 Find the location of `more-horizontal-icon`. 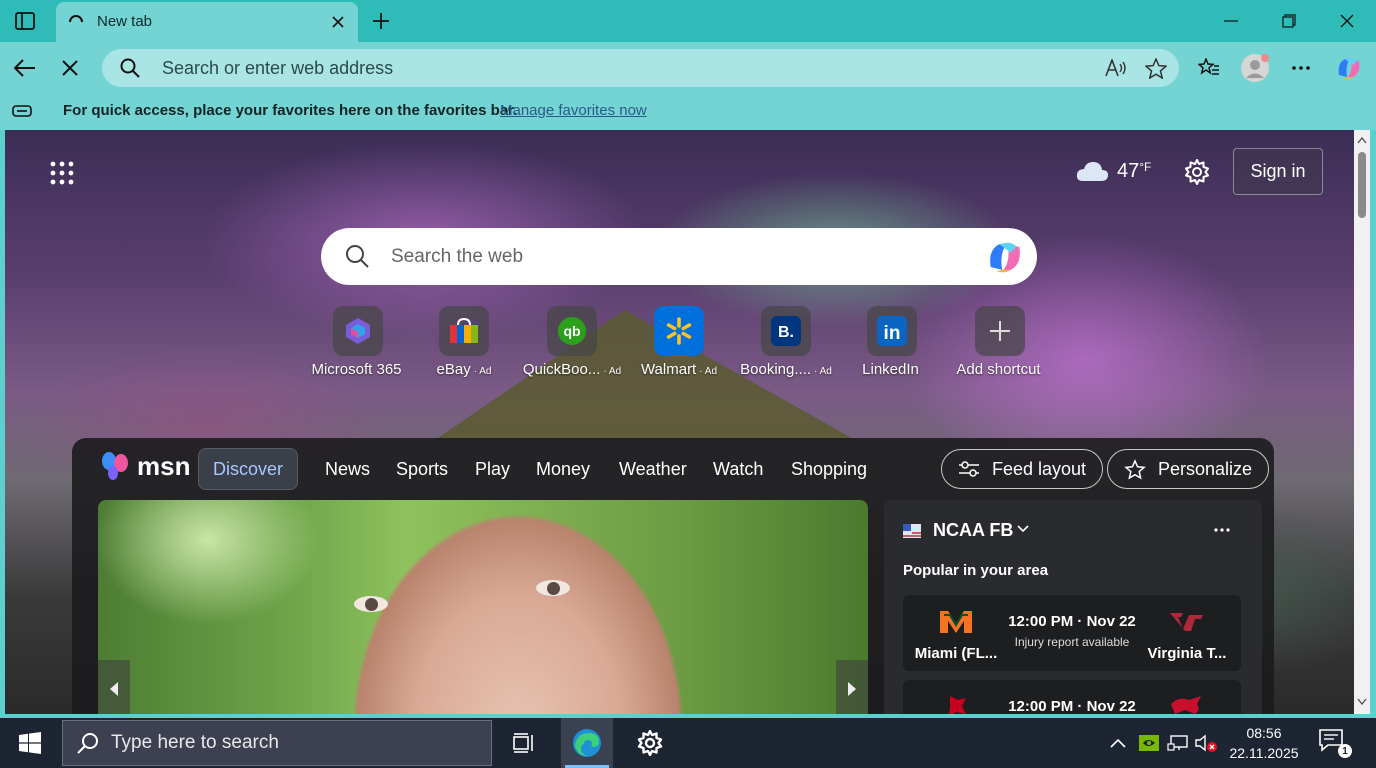

more-horizontal-icon is located at coordinates (1301, 68).